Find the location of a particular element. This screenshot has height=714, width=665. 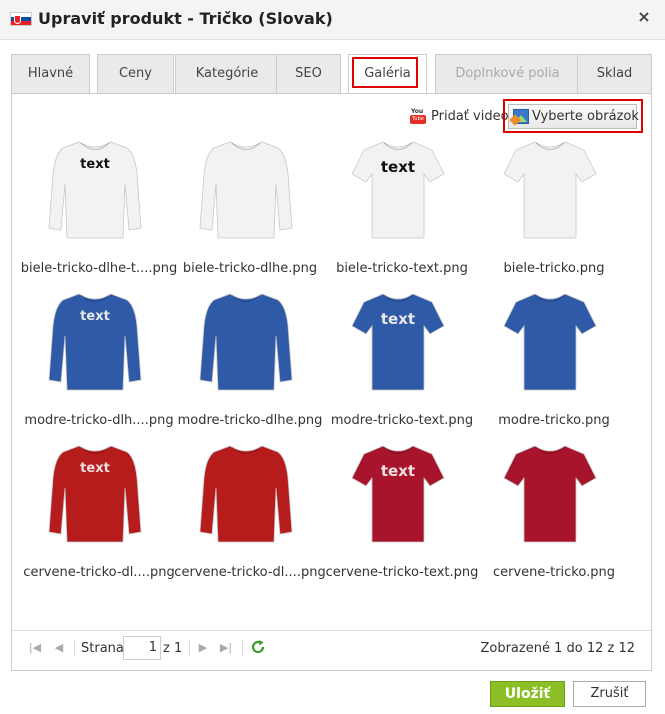

gallery-item: biele-tricko-dlhe.png is located at coordinates (246, 206).